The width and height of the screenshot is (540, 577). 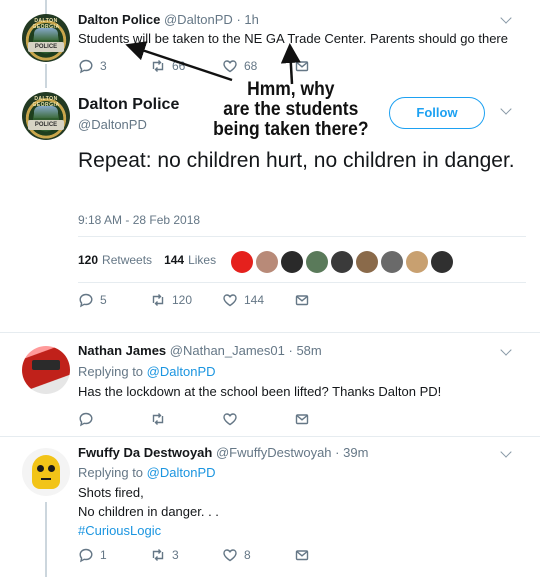 I want to click on tweet-actions: 3 66 68, so click(x=222, y=66).